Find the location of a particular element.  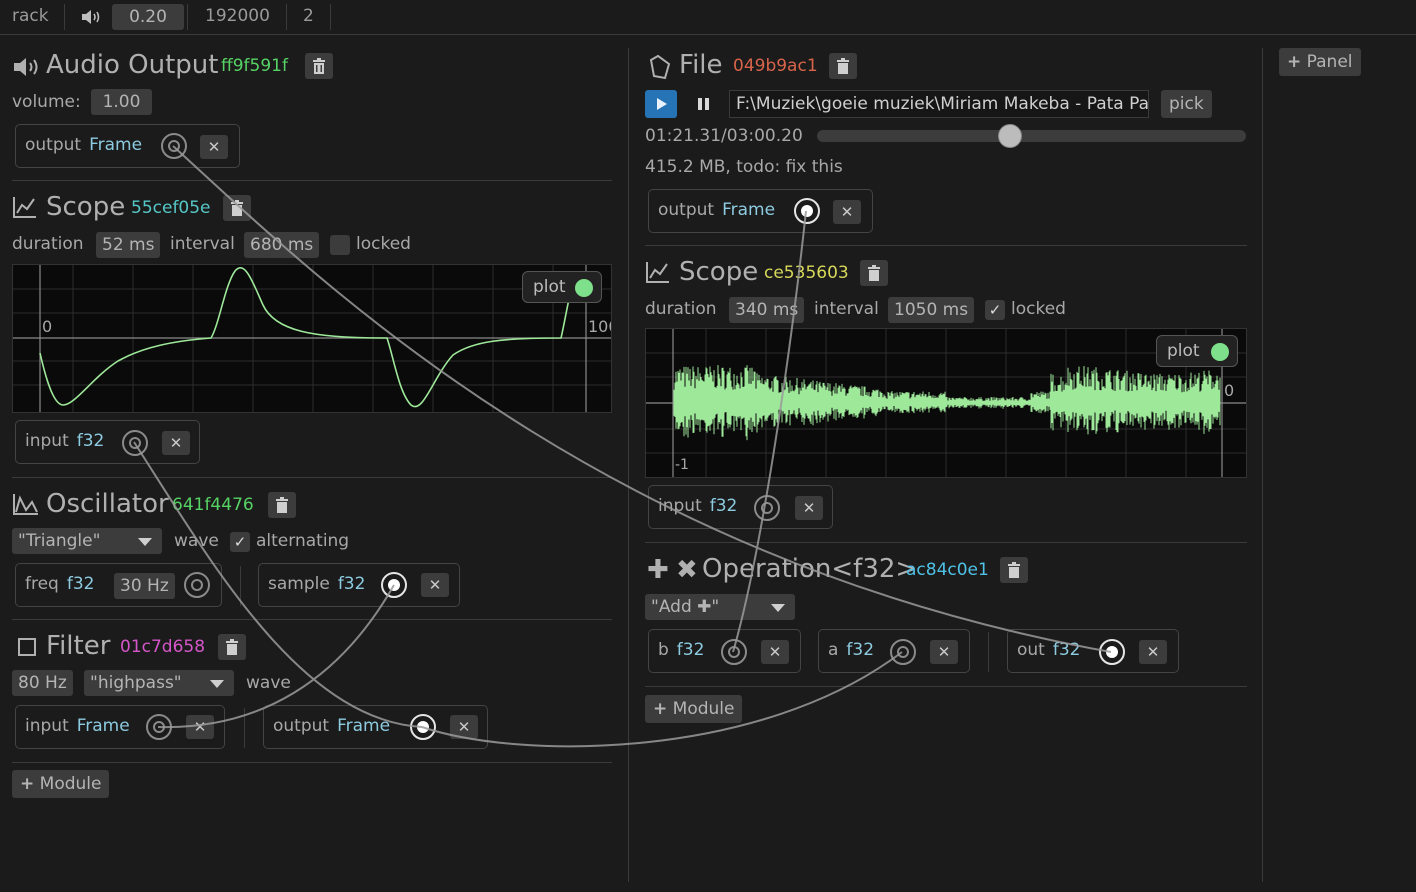

port-type: Frame is located at coordinates (116, 145).